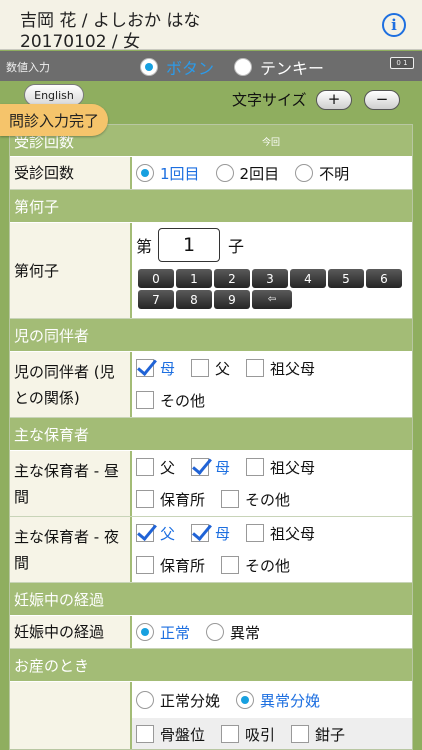  I want to click on option-normal-delivery: 正常分娩, so click(178, 700).